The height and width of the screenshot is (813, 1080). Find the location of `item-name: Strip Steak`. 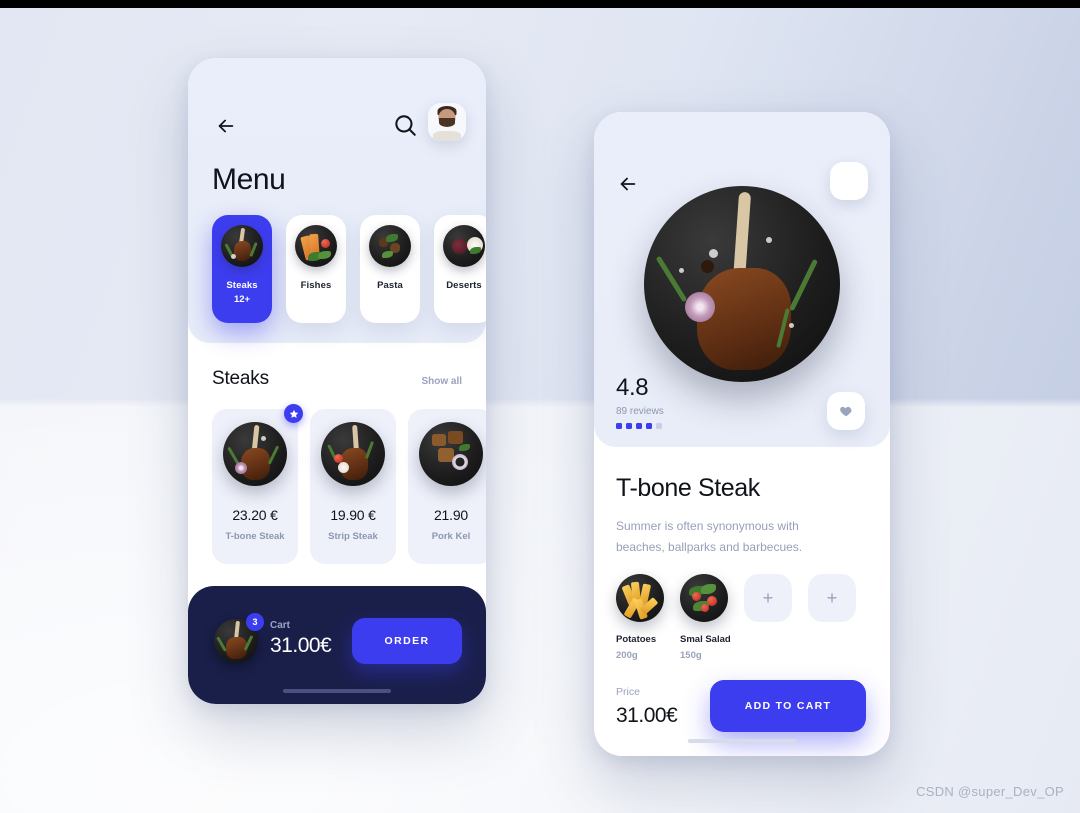

item-name: Strip Steak is located at coordinates (353, 536).